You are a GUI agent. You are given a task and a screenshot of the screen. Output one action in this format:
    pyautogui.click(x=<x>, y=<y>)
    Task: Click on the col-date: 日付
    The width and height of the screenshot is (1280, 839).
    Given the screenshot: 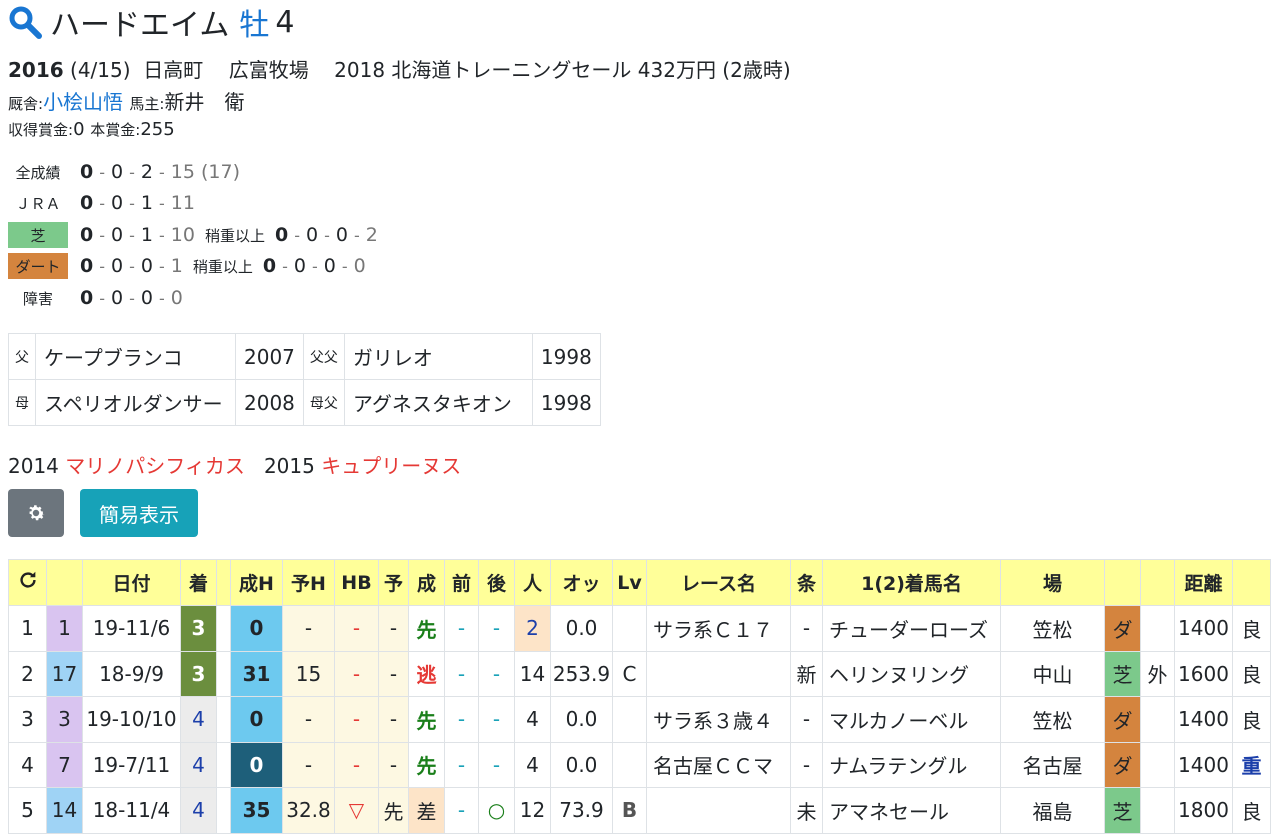 What is the action you would take?
    pyautogui.click(x=131, y=582)
    